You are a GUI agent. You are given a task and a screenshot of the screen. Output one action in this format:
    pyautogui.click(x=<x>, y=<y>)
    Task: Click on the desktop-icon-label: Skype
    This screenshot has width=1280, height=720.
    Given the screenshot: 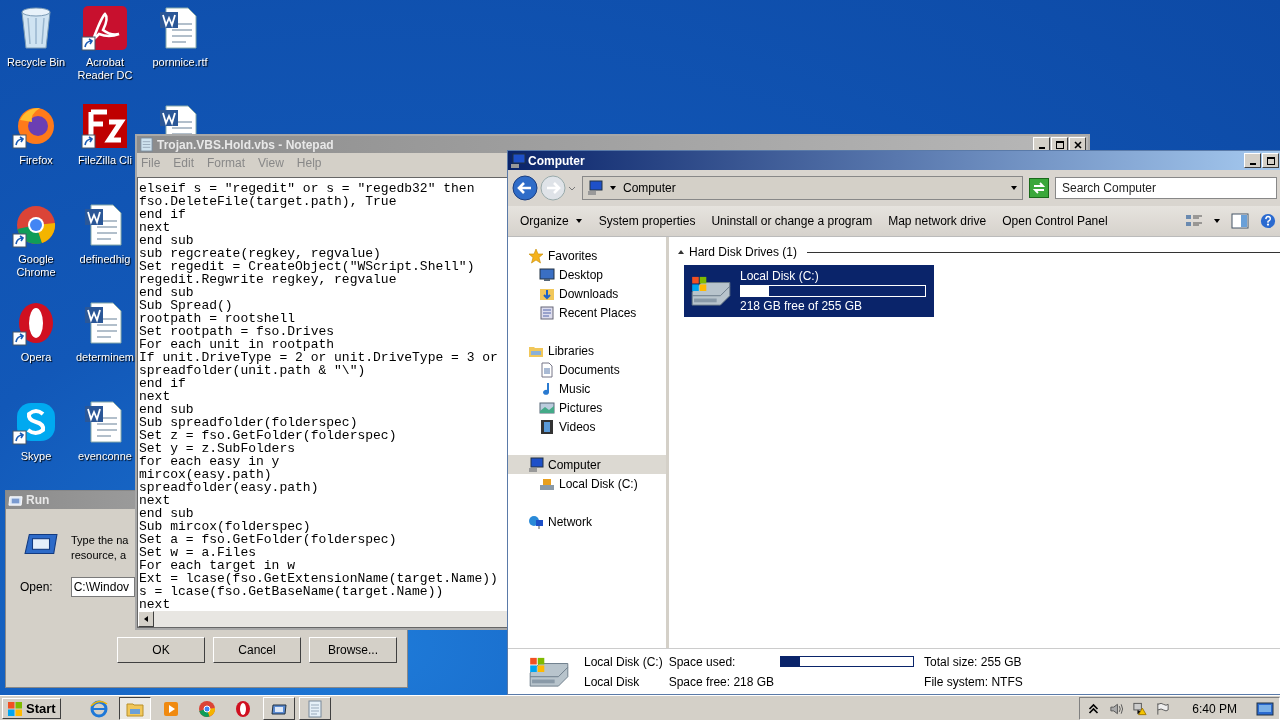 What is the action you would take?
    pyautogui.click(x=36, y=456)
    